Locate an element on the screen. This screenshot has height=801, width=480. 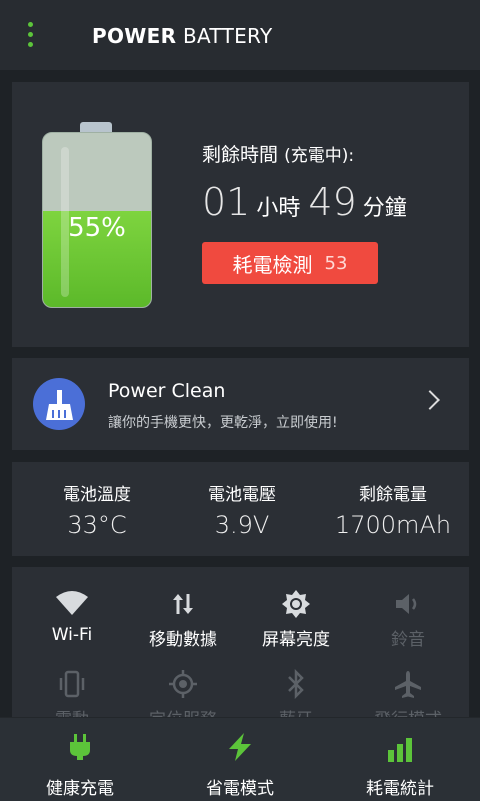
mobile-data-icon is located at coordinates (183, 604).